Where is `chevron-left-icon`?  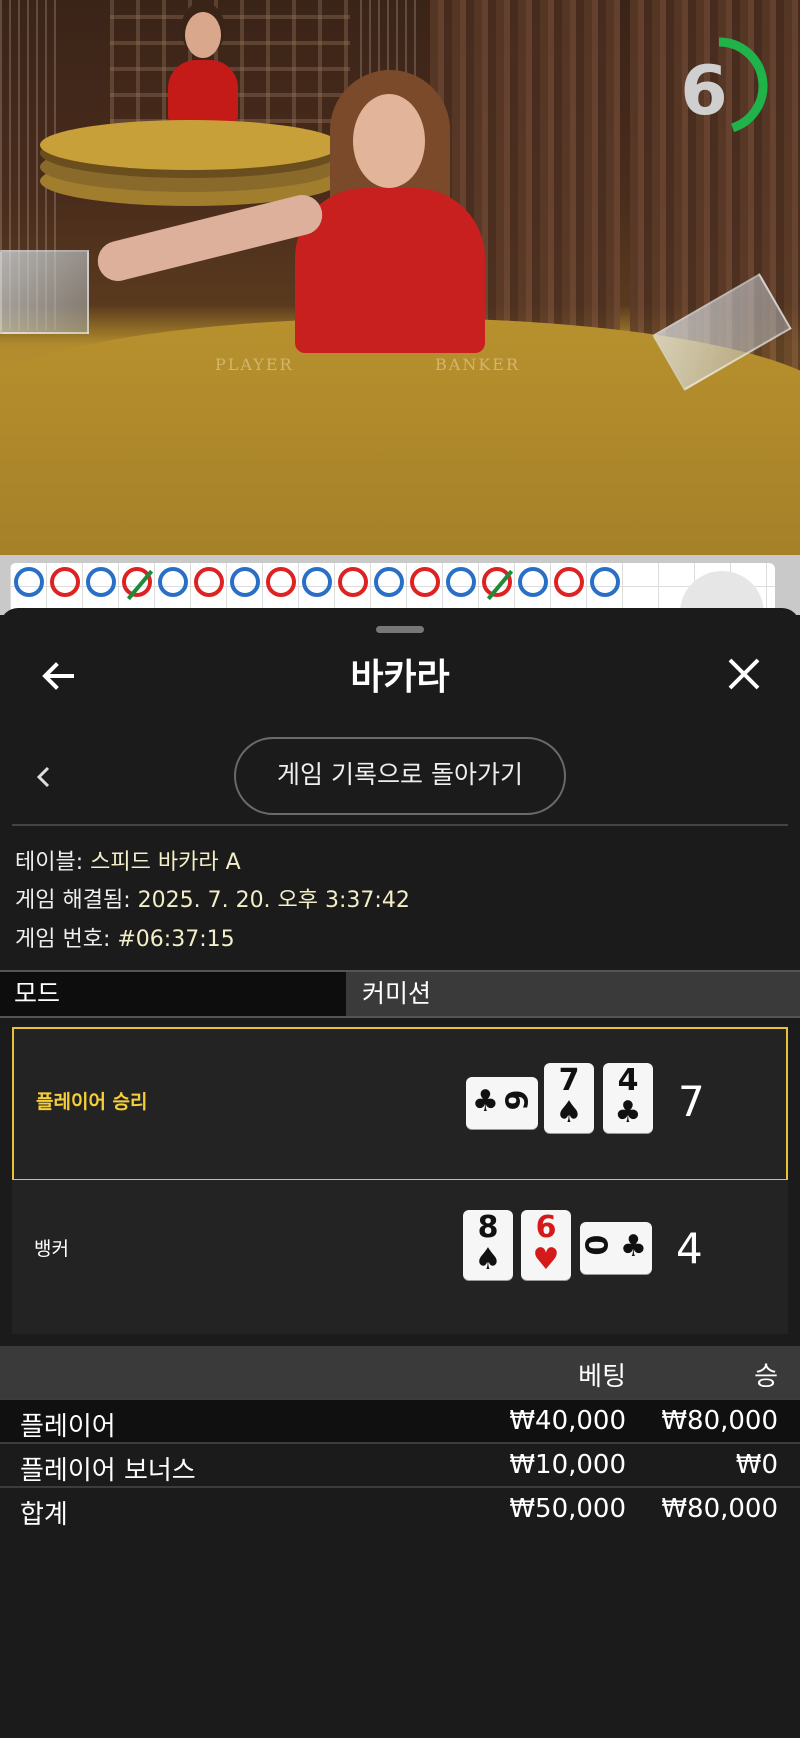
chevron-left-icon is located at coordinates (44, 777).